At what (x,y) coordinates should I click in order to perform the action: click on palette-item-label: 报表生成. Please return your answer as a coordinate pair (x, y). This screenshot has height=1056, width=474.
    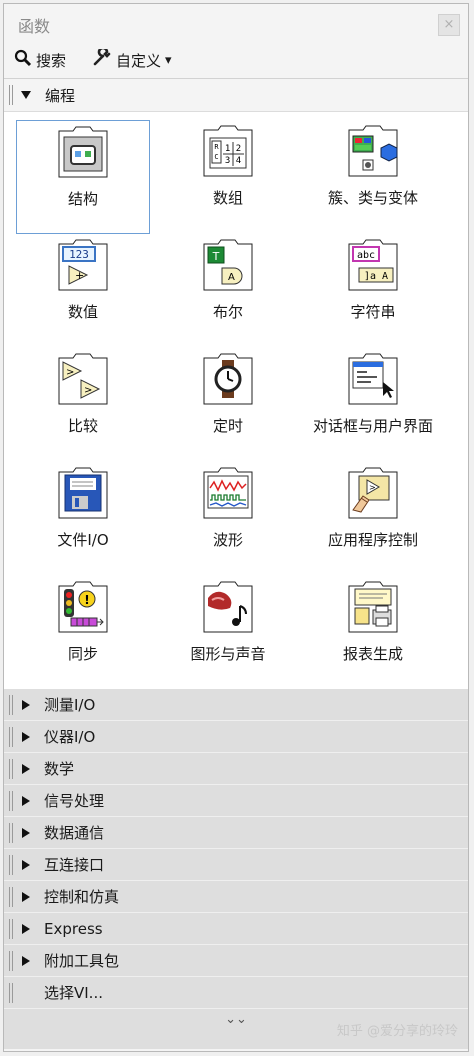
    Looking at the image, I should click on (372, 654).